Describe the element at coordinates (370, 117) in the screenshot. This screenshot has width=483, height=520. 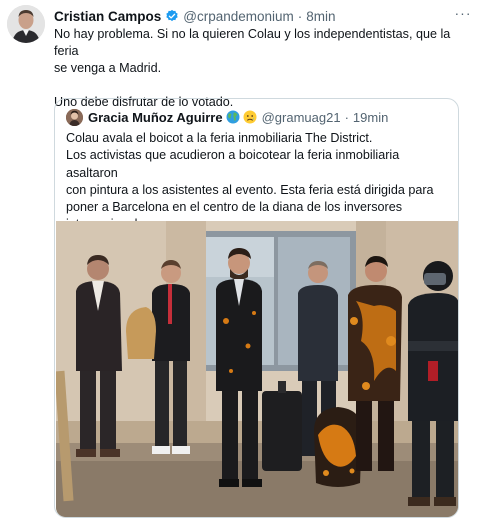
I see `quoted-tweet-time: 19min` at that location.